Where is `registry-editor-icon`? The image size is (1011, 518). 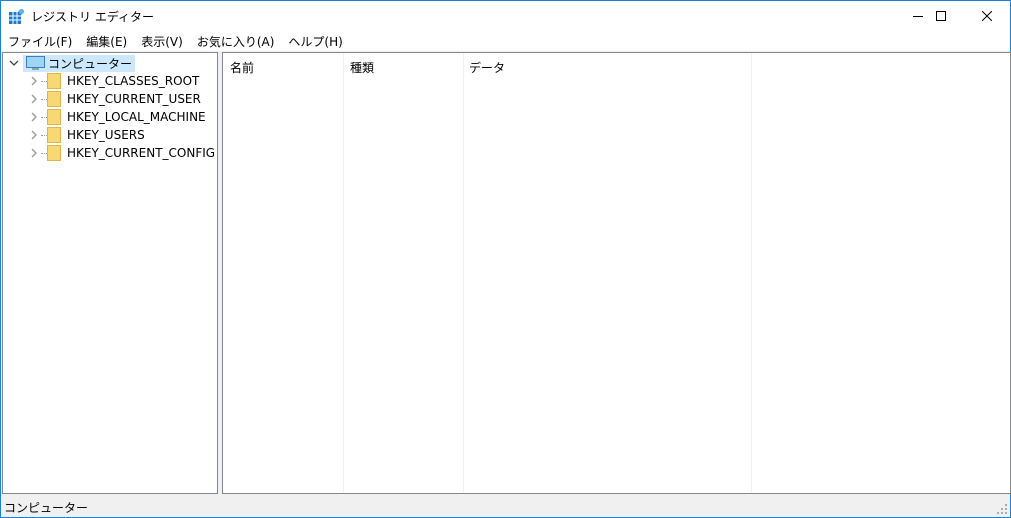
registry-editor-icon is located at coordinates (16, 16).